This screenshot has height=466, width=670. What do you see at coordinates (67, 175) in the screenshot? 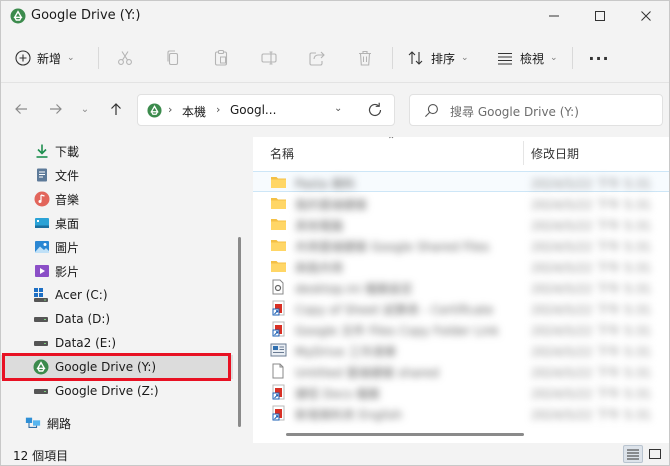
I see `sidebar-item-label: 文件` at bounding box center [67, 175].